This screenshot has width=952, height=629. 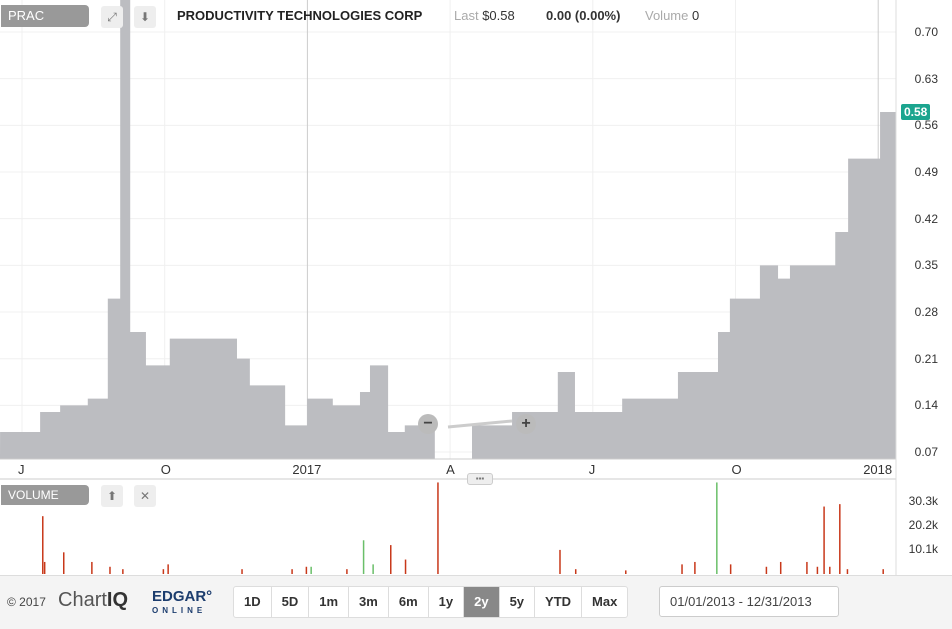 I want to click on chartiq-logo: ChartIQ, so click(x=93, y=600).